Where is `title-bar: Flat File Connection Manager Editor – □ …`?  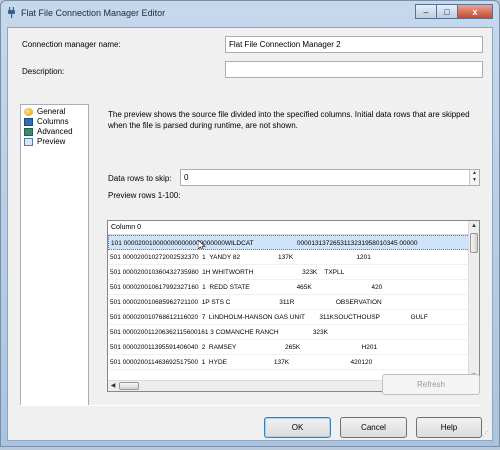
title-bar: Flat File Connection Manager Editor – □ … is located at coordinates (250, 13).